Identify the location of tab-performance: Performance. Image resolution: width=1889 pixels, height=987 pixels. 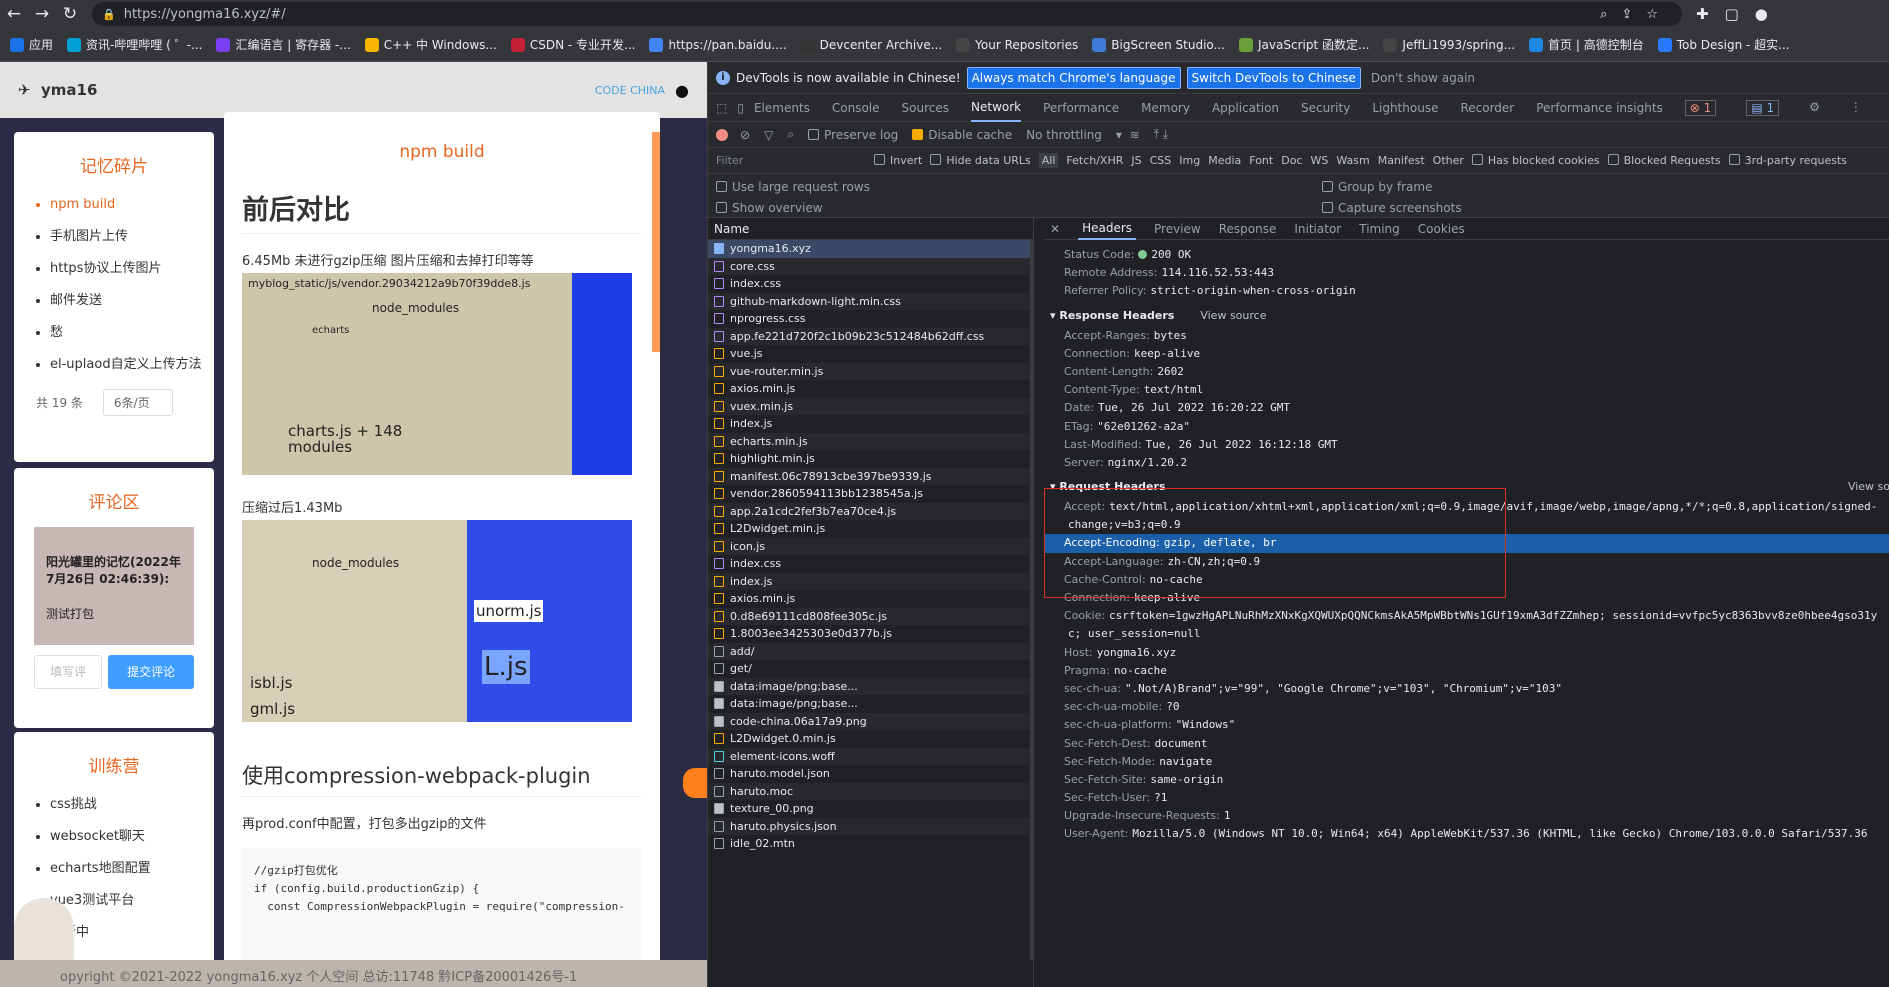
(1081, 108).